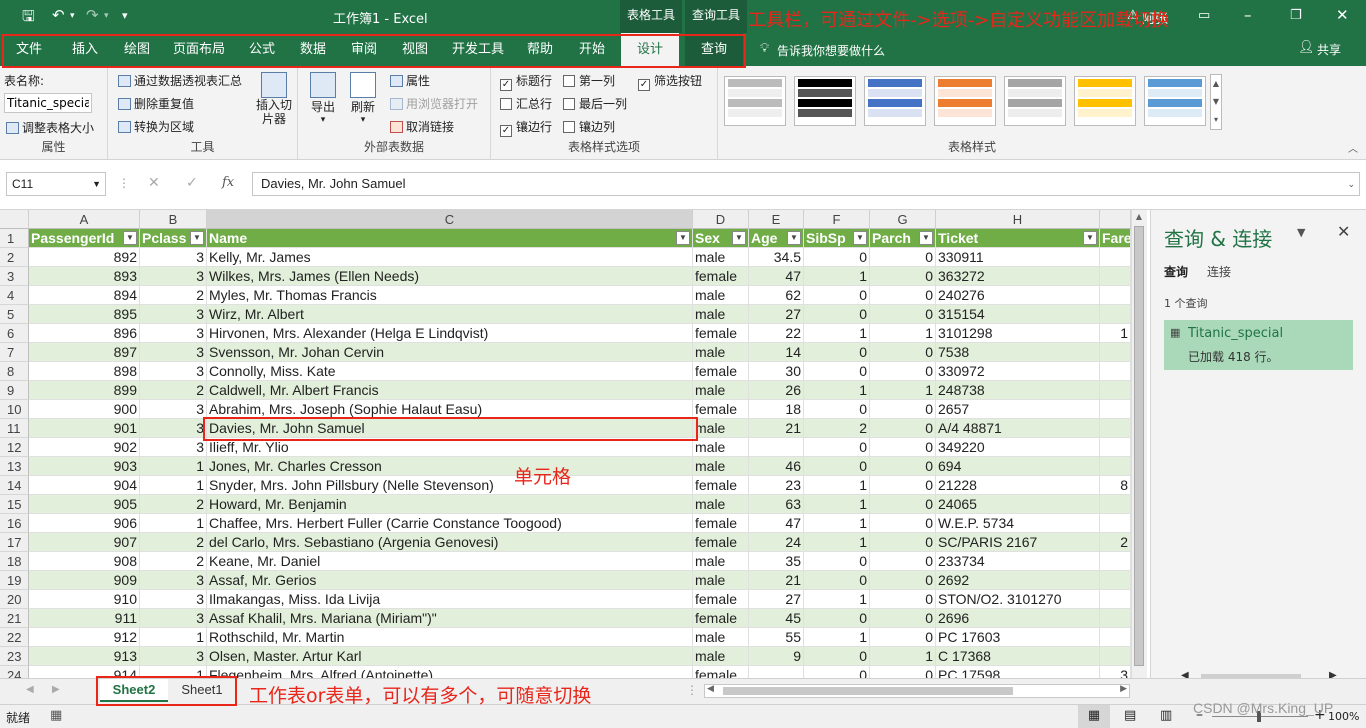  What do you see at coordinates (14, 238) in the screenshot?
I see `row-header: 1` at bounding box center [14, 238].